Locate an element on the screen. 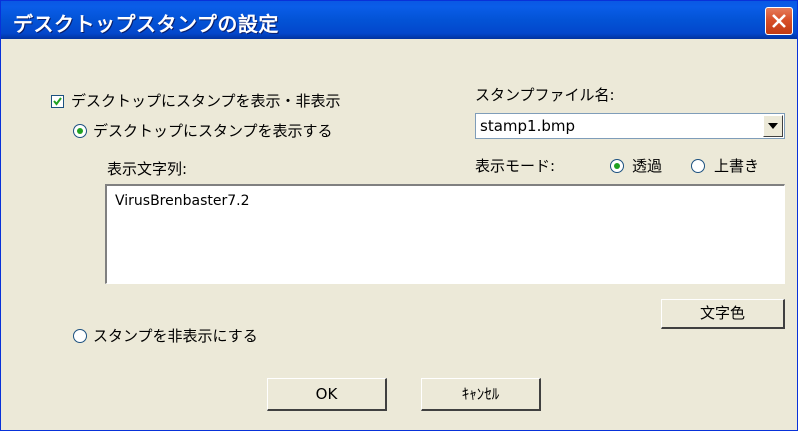 The image size is (798, 431). stamp-file-select: stamp1.bmp is located at coordinates (630, 126).